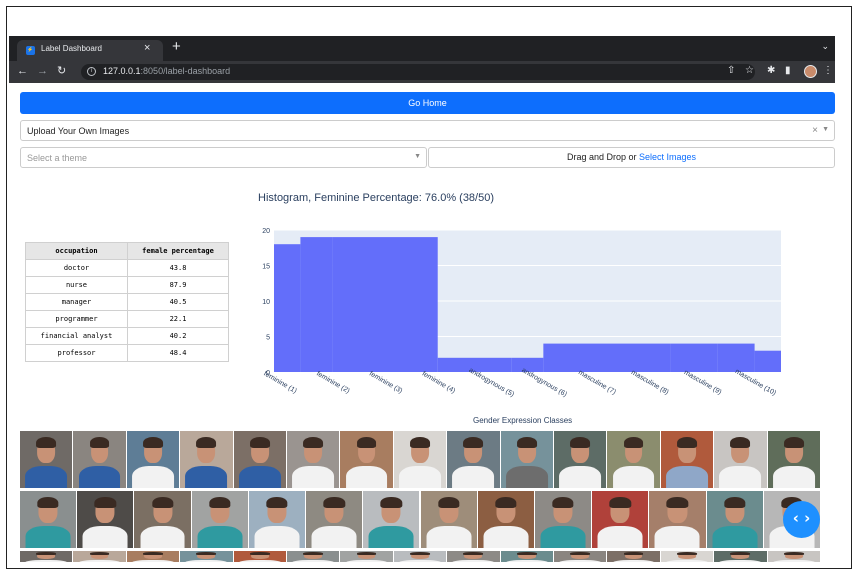 The image size is (859, 575). What do you see at coordinates (427, 103) in the screenshot?
I see `go-home-button: Go Home` at bounding box center [427, 103].